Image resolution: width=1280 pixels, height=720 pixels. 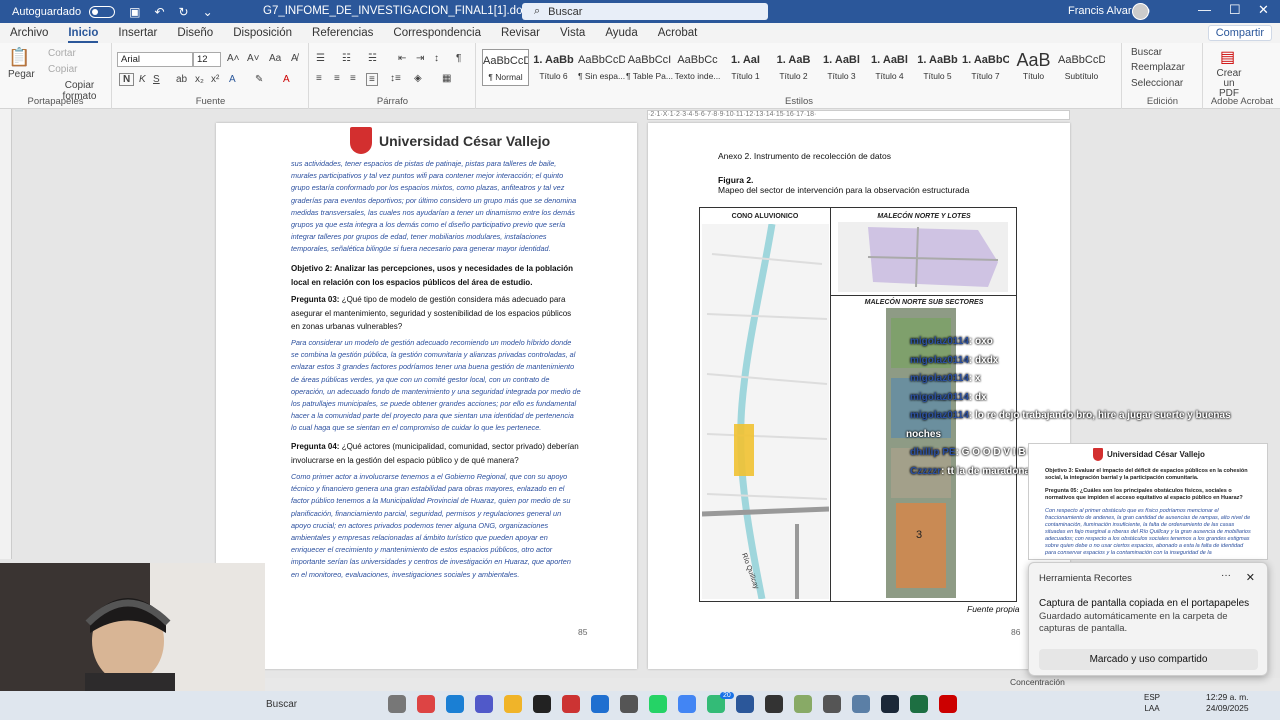 I want to click on highlight-icon: ✎, so click(x=259, y=79).